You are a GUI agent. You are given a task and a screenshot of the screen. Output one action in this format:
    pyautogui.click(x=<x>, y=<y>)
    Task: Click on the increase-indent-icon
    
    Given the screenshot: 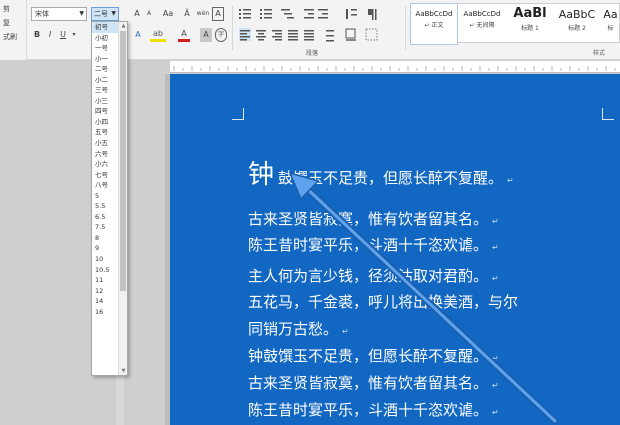 What is the action you would take?
    pyautogui.click(x=323, y=14)
    